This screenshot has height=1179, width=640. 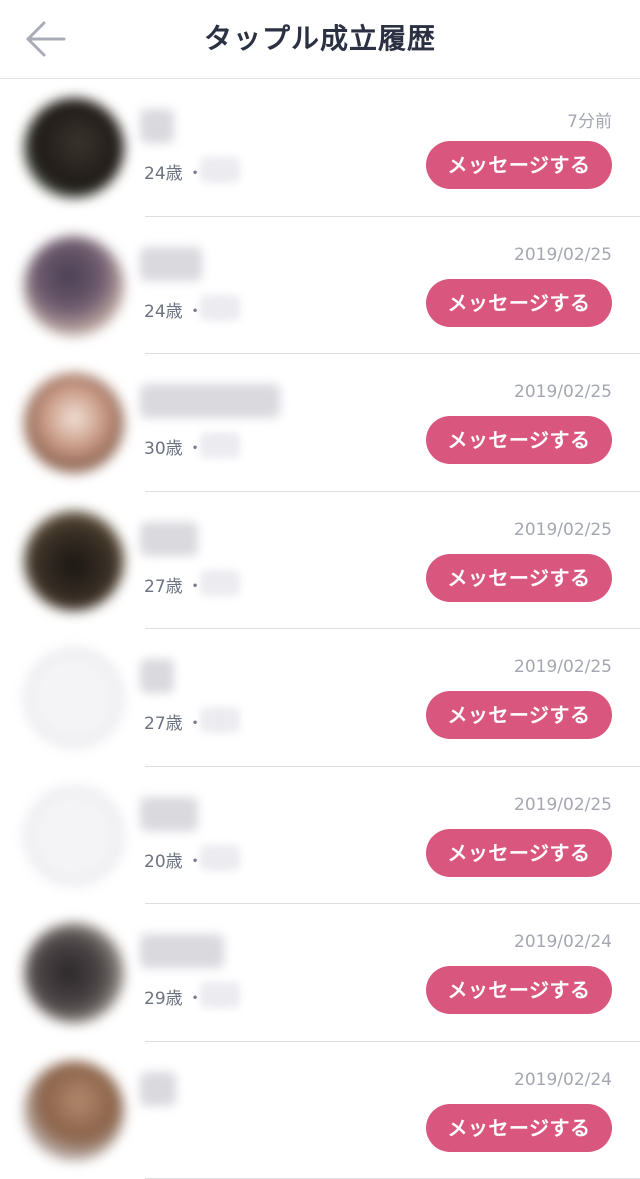 What do you see at coordinates (320, 286) in the screenshot?
I see `list-item: 24歳・ 2019/02/25 メッセージする` at bounding box center [320, 286].